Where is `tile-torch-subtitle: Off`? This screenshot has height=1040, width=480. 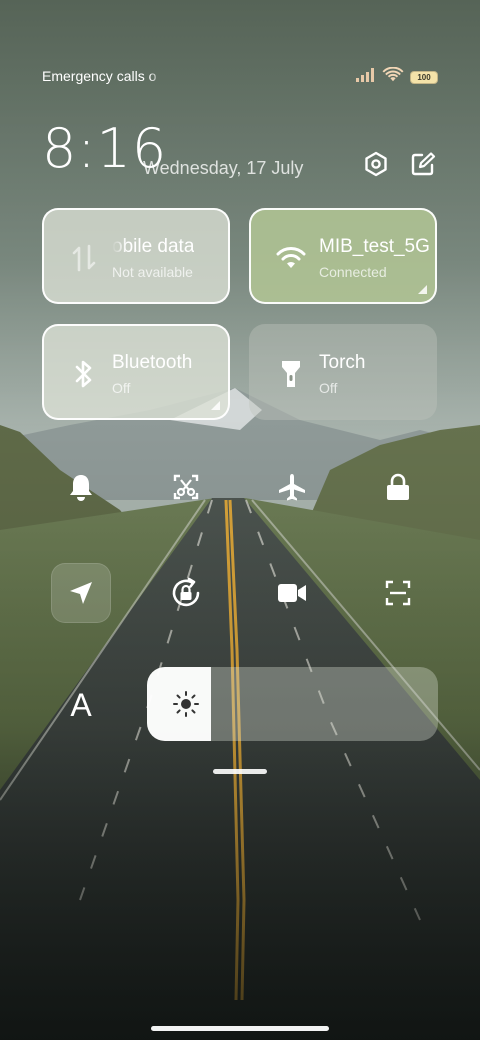 tile-torch-subtitle: Off is located at coordinates (328, 388).